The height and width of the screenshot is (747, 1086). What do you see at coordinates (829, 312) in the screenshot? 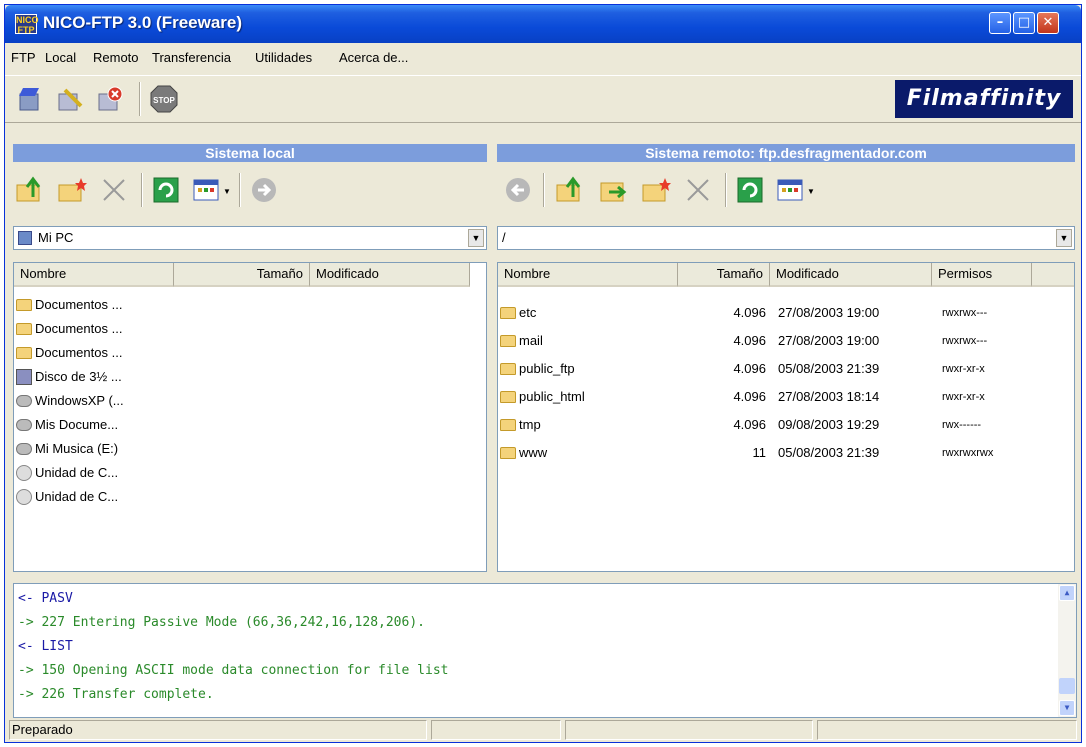
I see `file-modified: 27/08/2003 19:00` at bounding box center [829, 312].